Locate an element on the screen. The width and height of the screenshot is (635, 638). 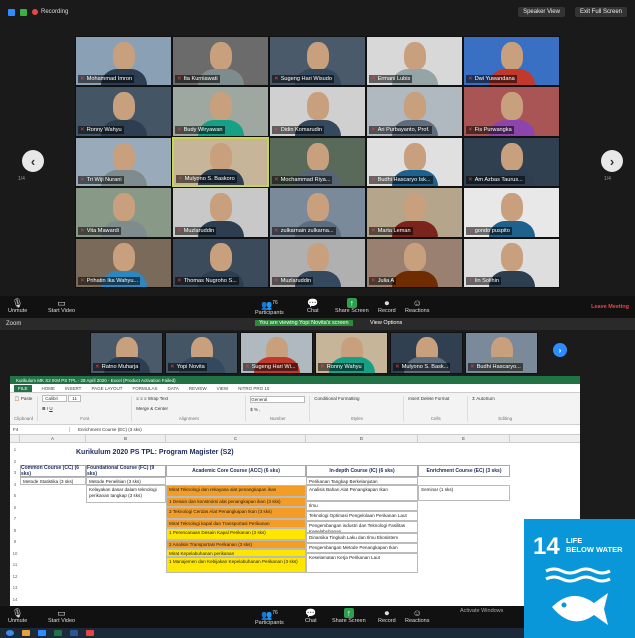
column-header-cell: Common Course (CC) (6 sks) is located at coordinates (53, 471).